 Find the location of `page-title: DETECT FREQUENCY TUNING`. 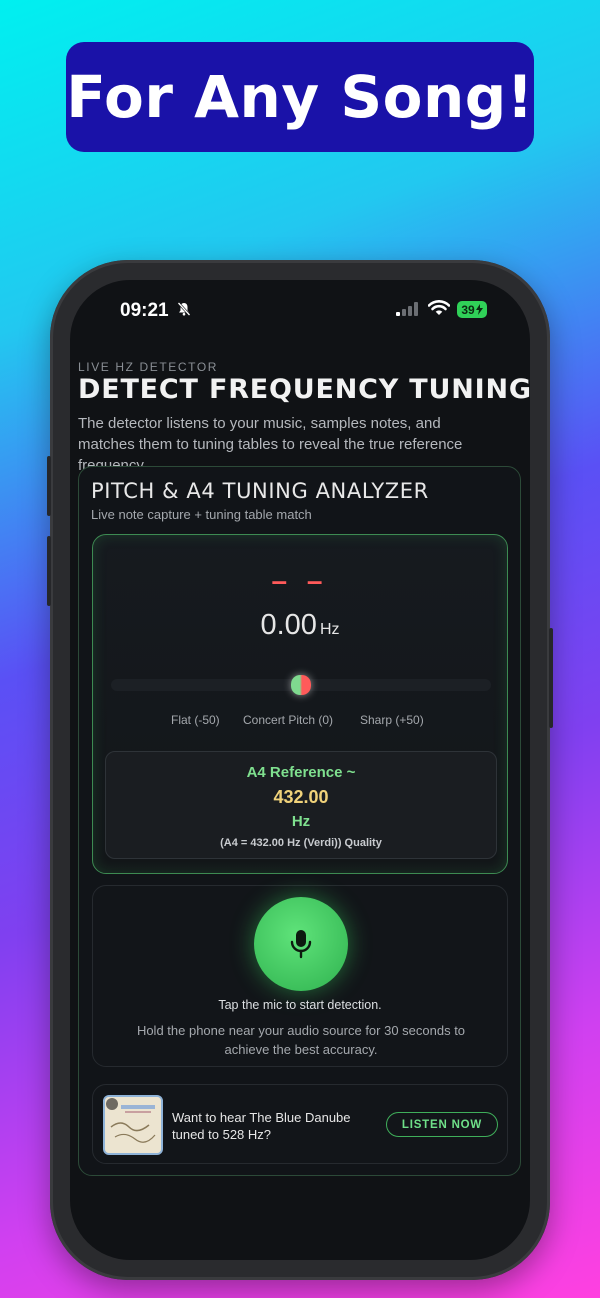

page-title: DETECT FREQUENCY TUNING is located at coordinates (304, 389).